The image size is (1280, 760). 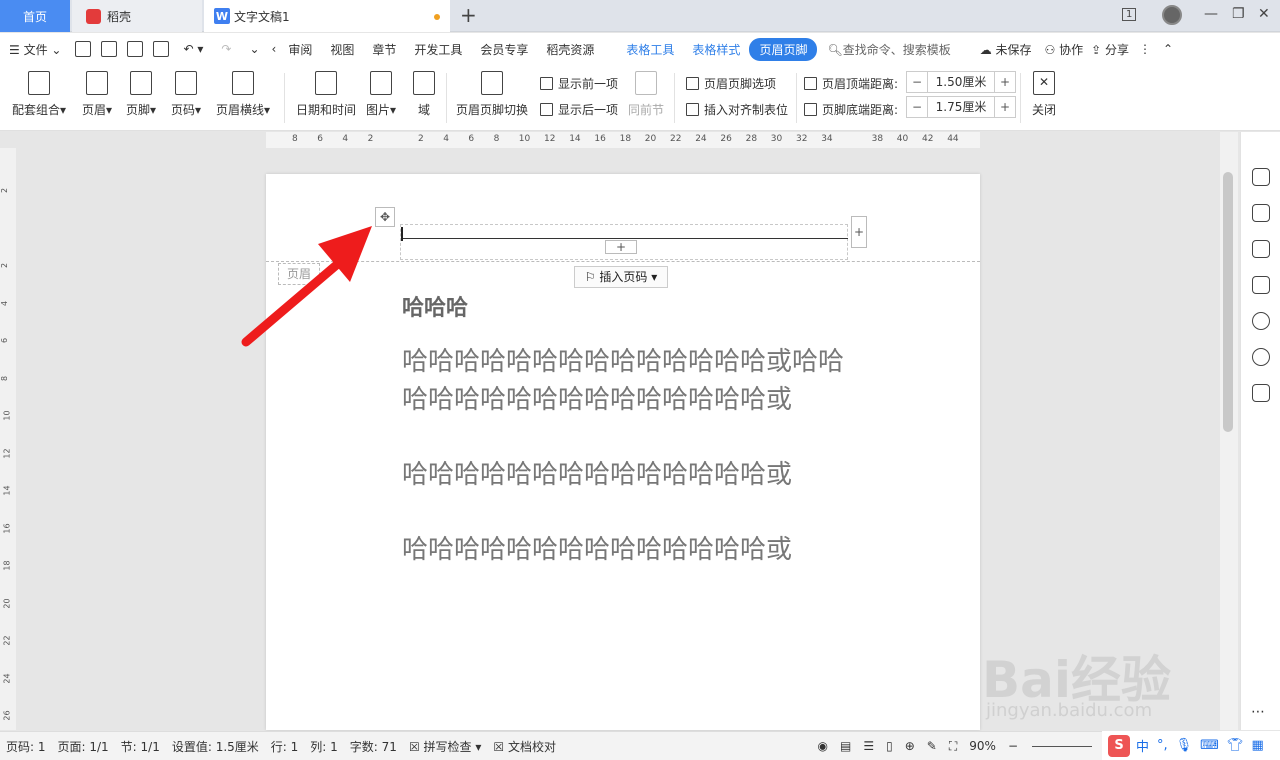 I want to click on tab-daoke: 稻壳, so click(x=137, y=16).